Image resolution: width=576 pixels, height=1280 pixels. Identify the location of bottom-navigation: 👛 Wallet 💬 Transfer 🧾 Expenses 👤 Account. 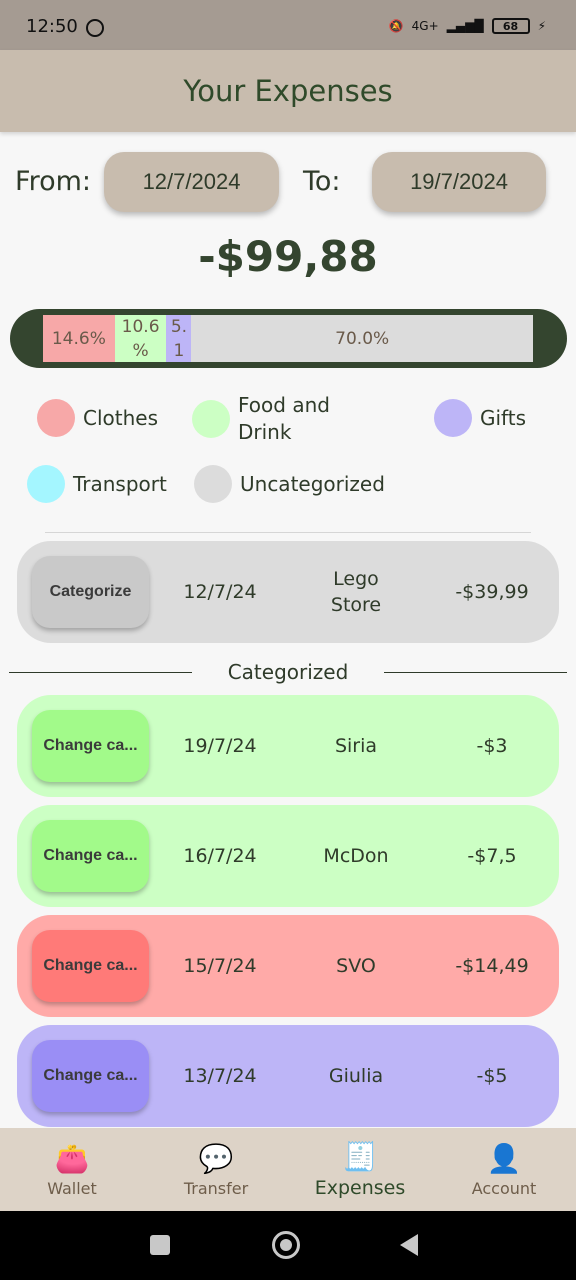
(288, 1169).